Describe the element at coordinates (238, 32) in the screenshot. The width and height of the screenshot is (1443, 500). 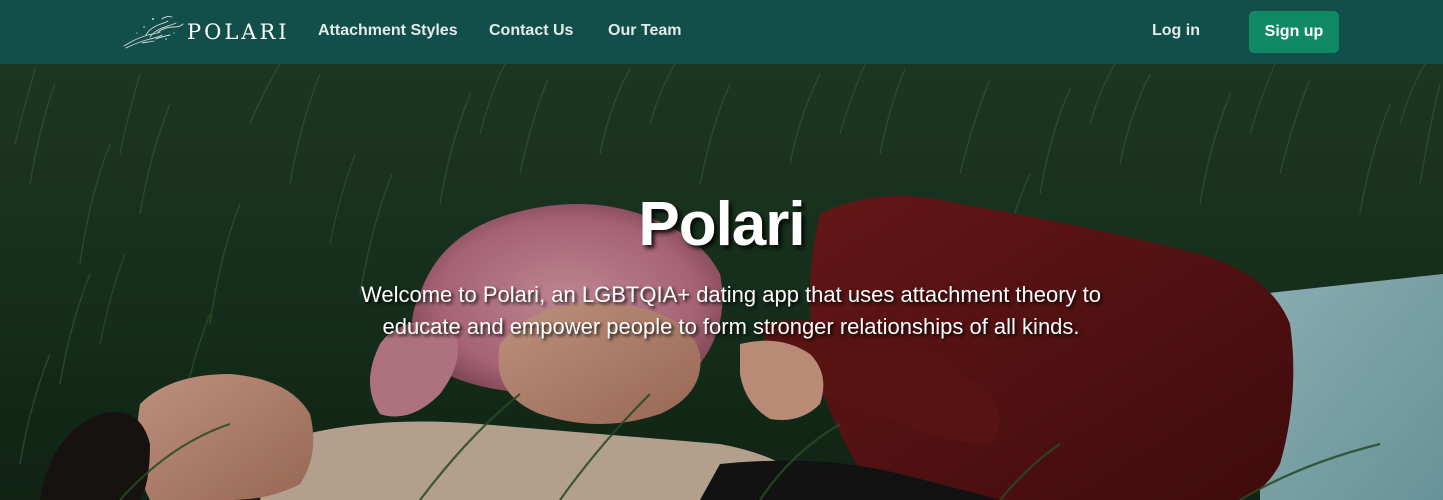
I see `brand-name: POLARI` at that location.